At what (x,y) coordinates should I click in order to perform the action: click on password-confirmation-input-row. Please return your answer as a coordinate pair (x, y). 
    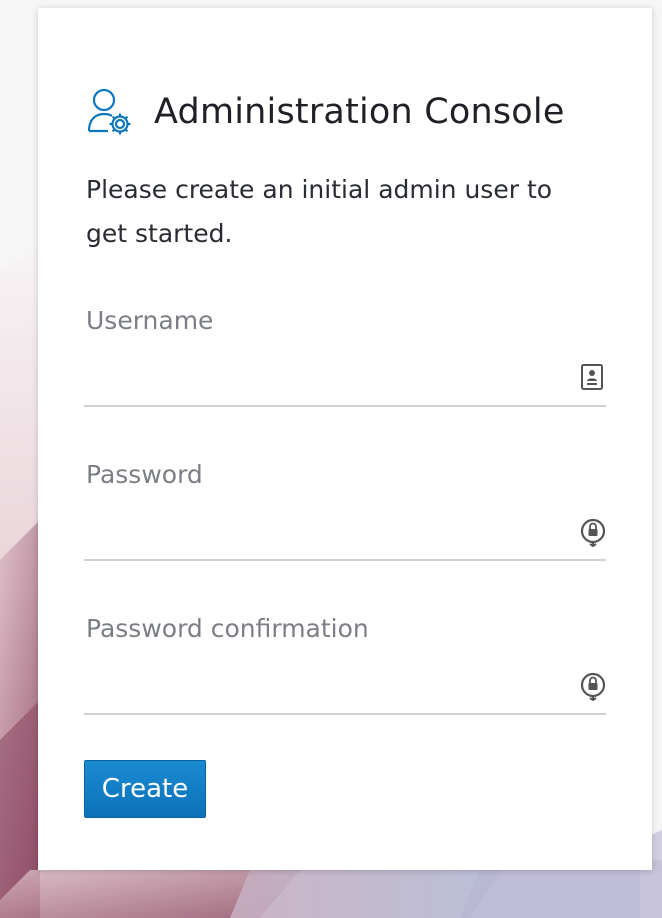
    Looking at the image, I should click on (345, 687).